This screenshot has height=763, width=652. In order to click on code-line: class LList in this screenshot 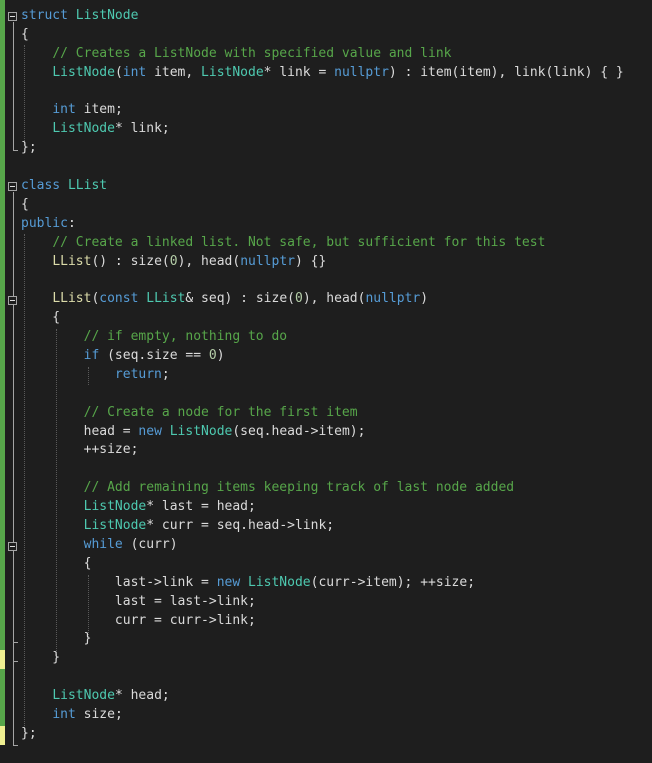, I will do `click(336, 186)`.